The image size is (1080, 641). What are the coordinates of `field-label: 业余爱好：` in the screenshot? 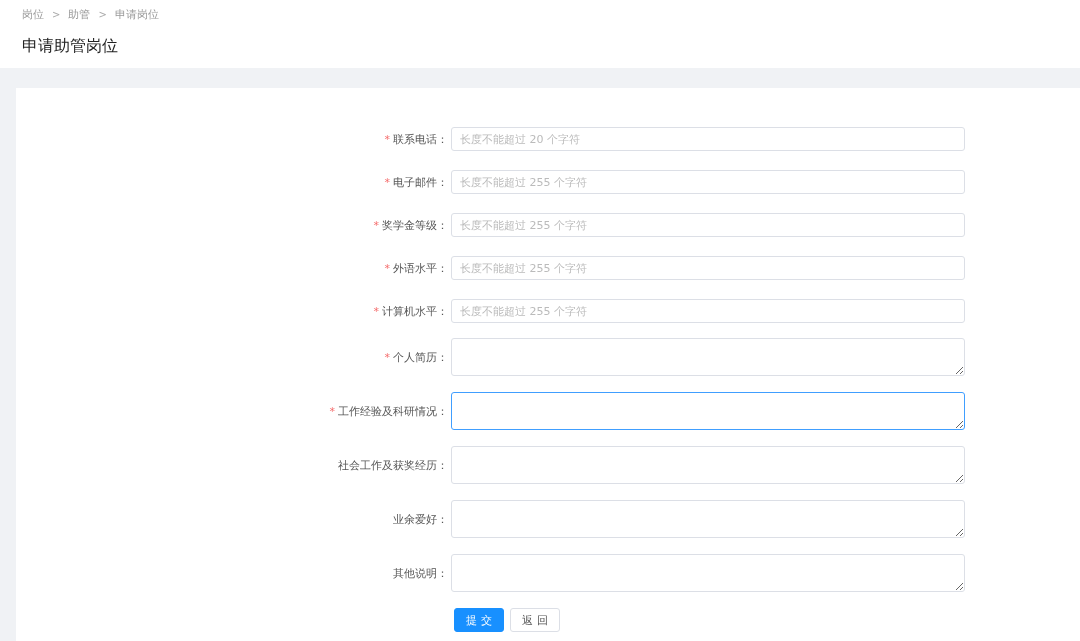 It's located at (420, 519).